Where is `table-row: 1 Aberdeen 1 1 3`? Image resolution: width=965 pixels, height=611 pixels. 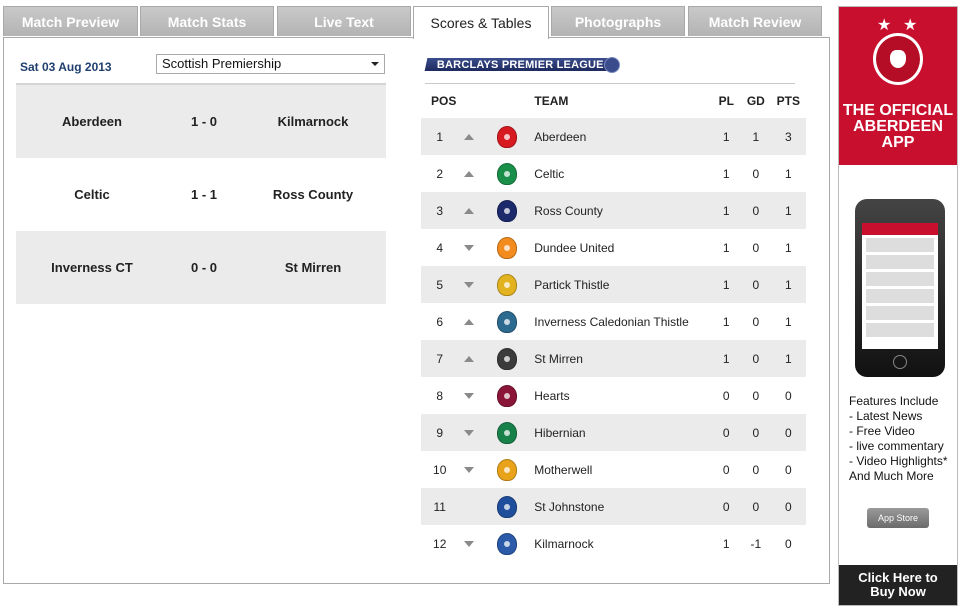 table-row: 1 Aberdeen 1 1 3 is located at coordinates (613, 136).